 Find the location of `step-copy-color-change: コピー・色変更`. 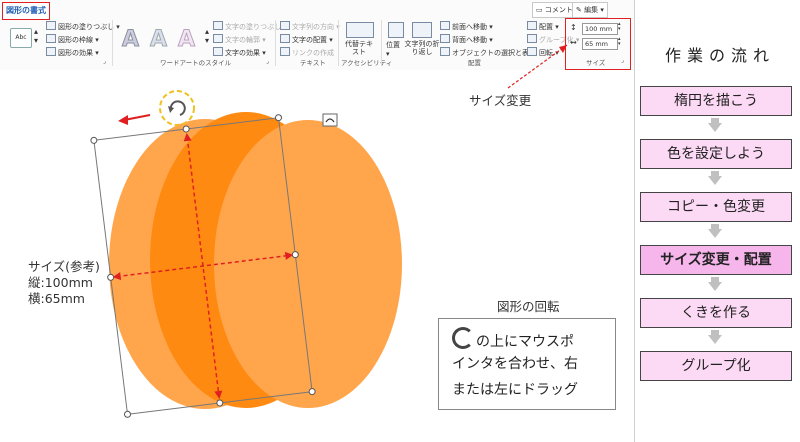

step-copy-color-change: コピー・色変更 is located at coordinates (716, 207).